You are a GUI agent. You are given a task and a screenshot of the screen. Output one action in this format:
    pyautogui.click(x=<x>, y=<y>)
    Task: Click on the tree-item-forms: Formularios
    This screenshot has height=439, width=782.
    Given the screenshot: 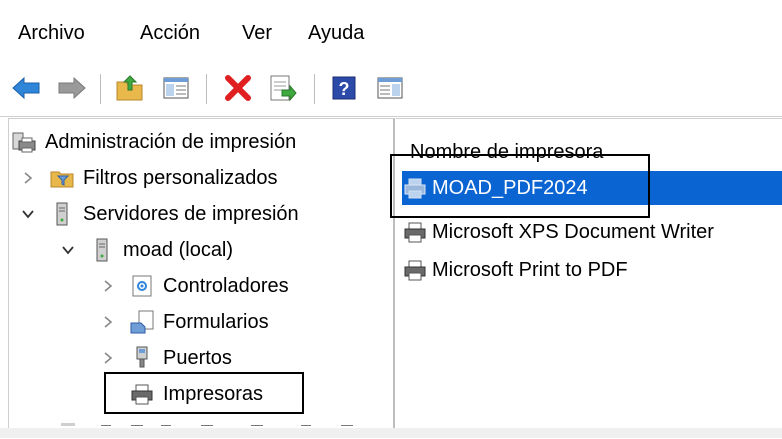 What is the action you would take?
    pyautogui.click(x=184, y=322)
    